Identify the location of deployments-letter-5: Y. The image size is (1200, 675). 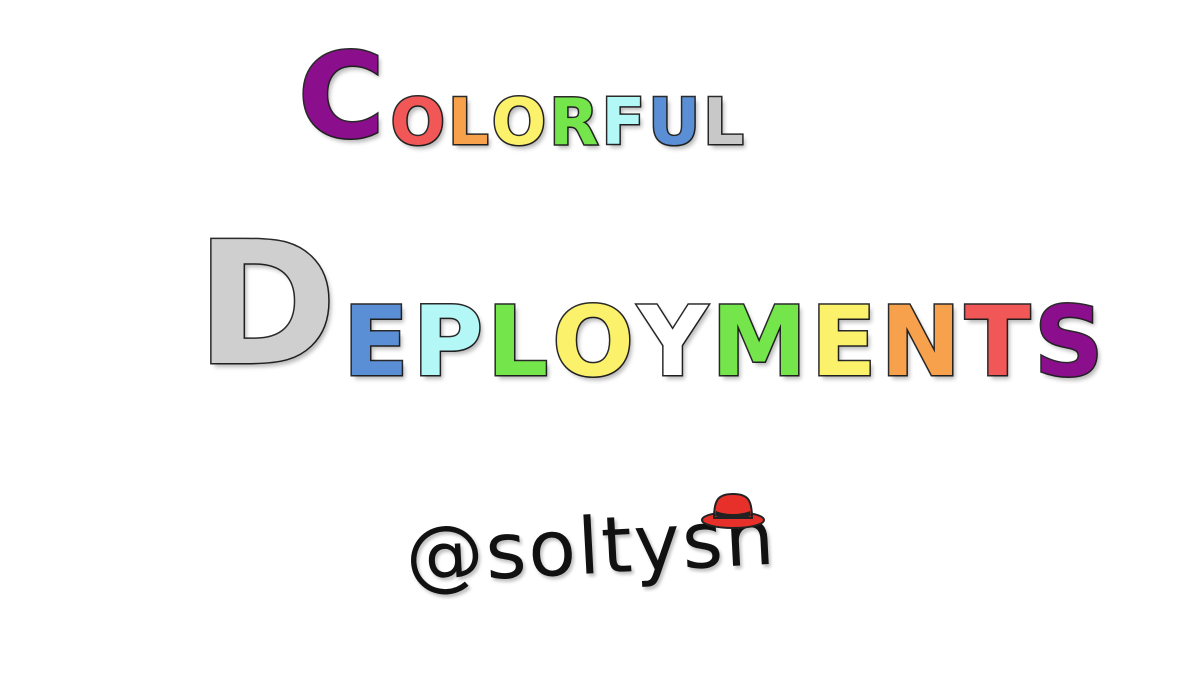
(672, 342).